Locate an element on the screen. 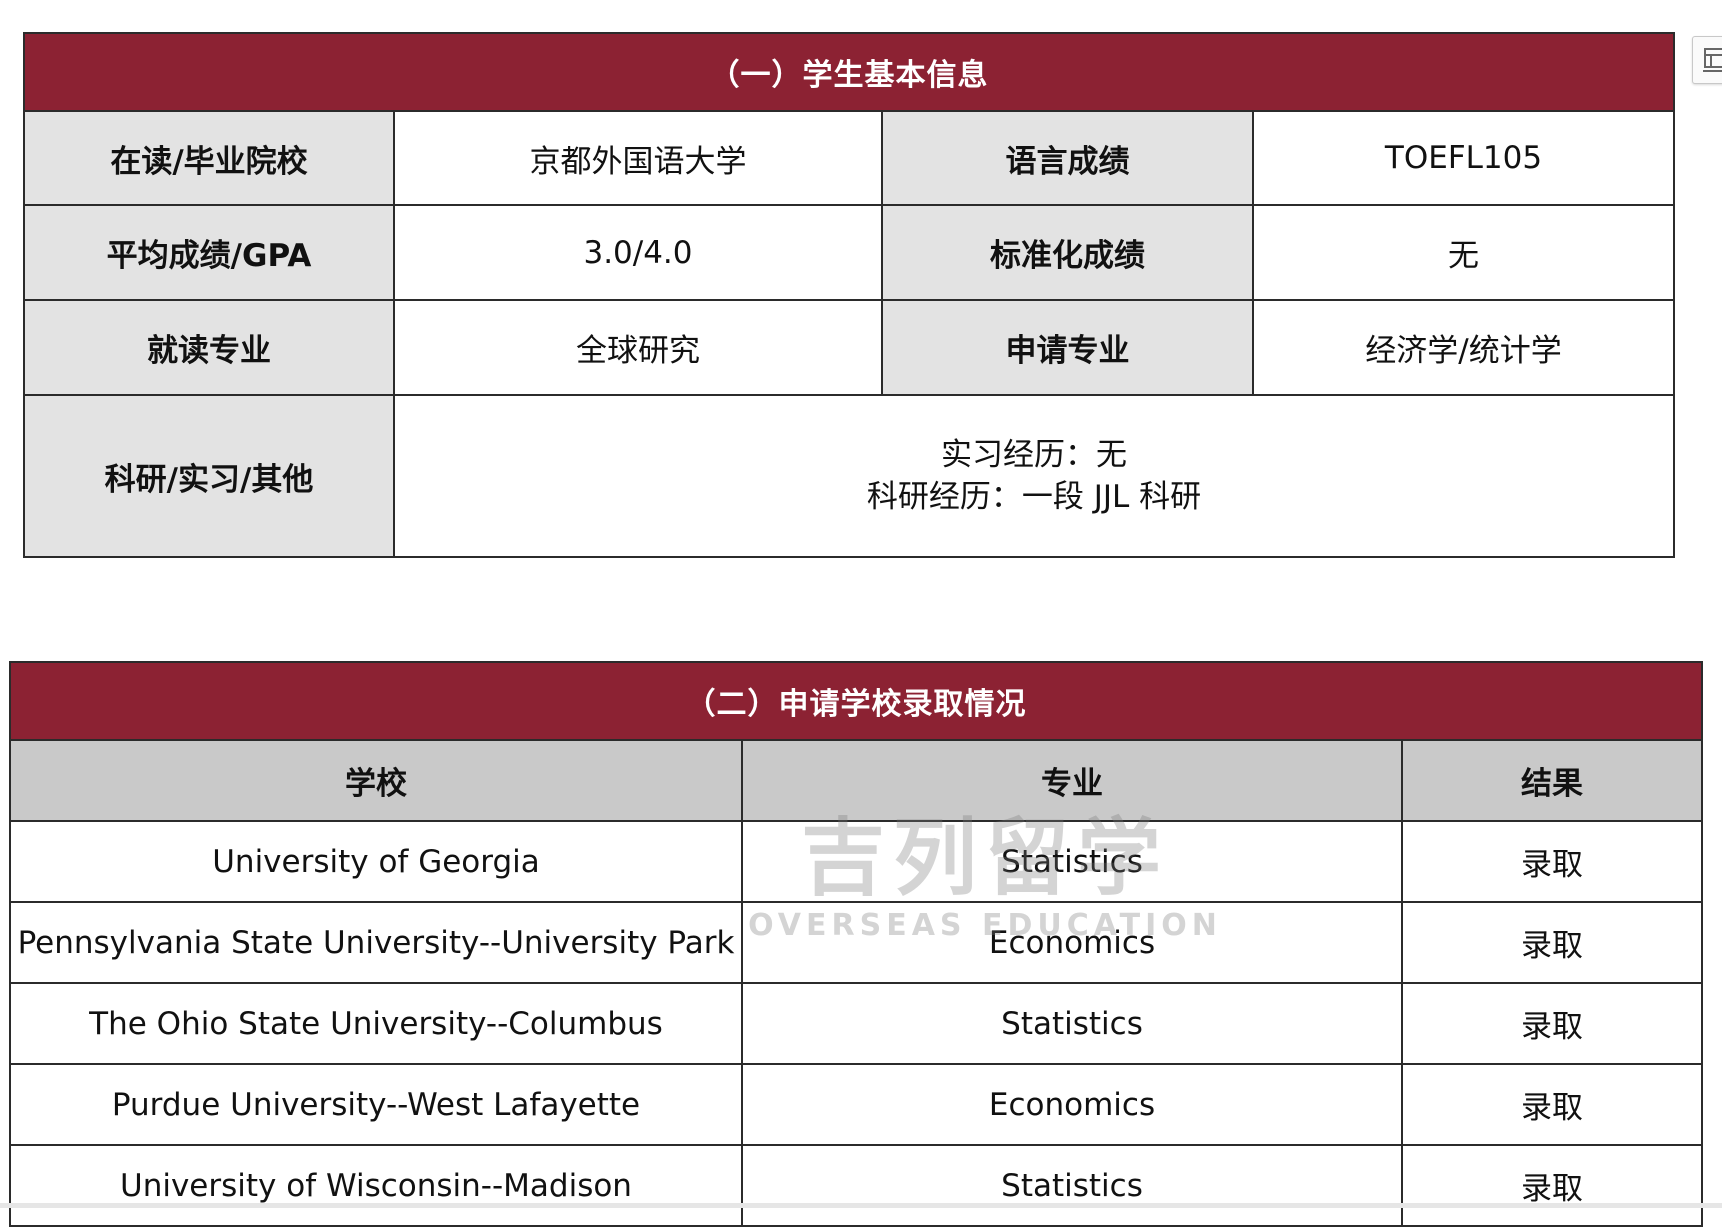  screenshot-icon is located at coordinates (1712, 60).